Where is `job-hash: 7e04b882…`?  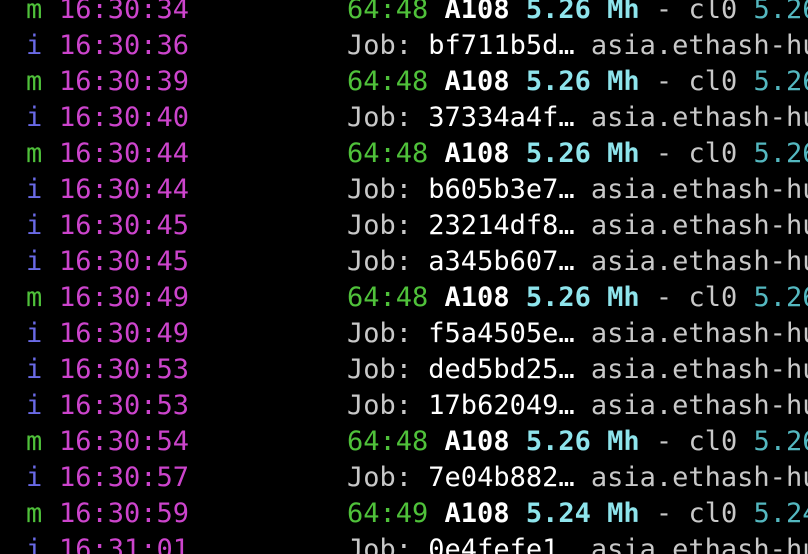
job-hash: 7e04b882… is located at coordinates (501, 477).